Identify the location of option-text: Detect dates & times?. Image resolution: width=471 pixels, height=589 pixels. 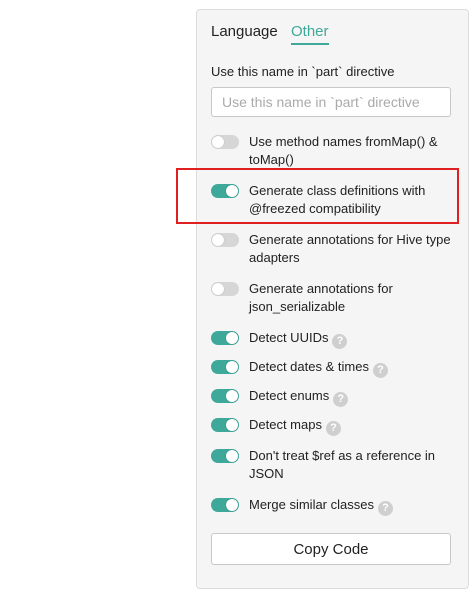
(355, 368).